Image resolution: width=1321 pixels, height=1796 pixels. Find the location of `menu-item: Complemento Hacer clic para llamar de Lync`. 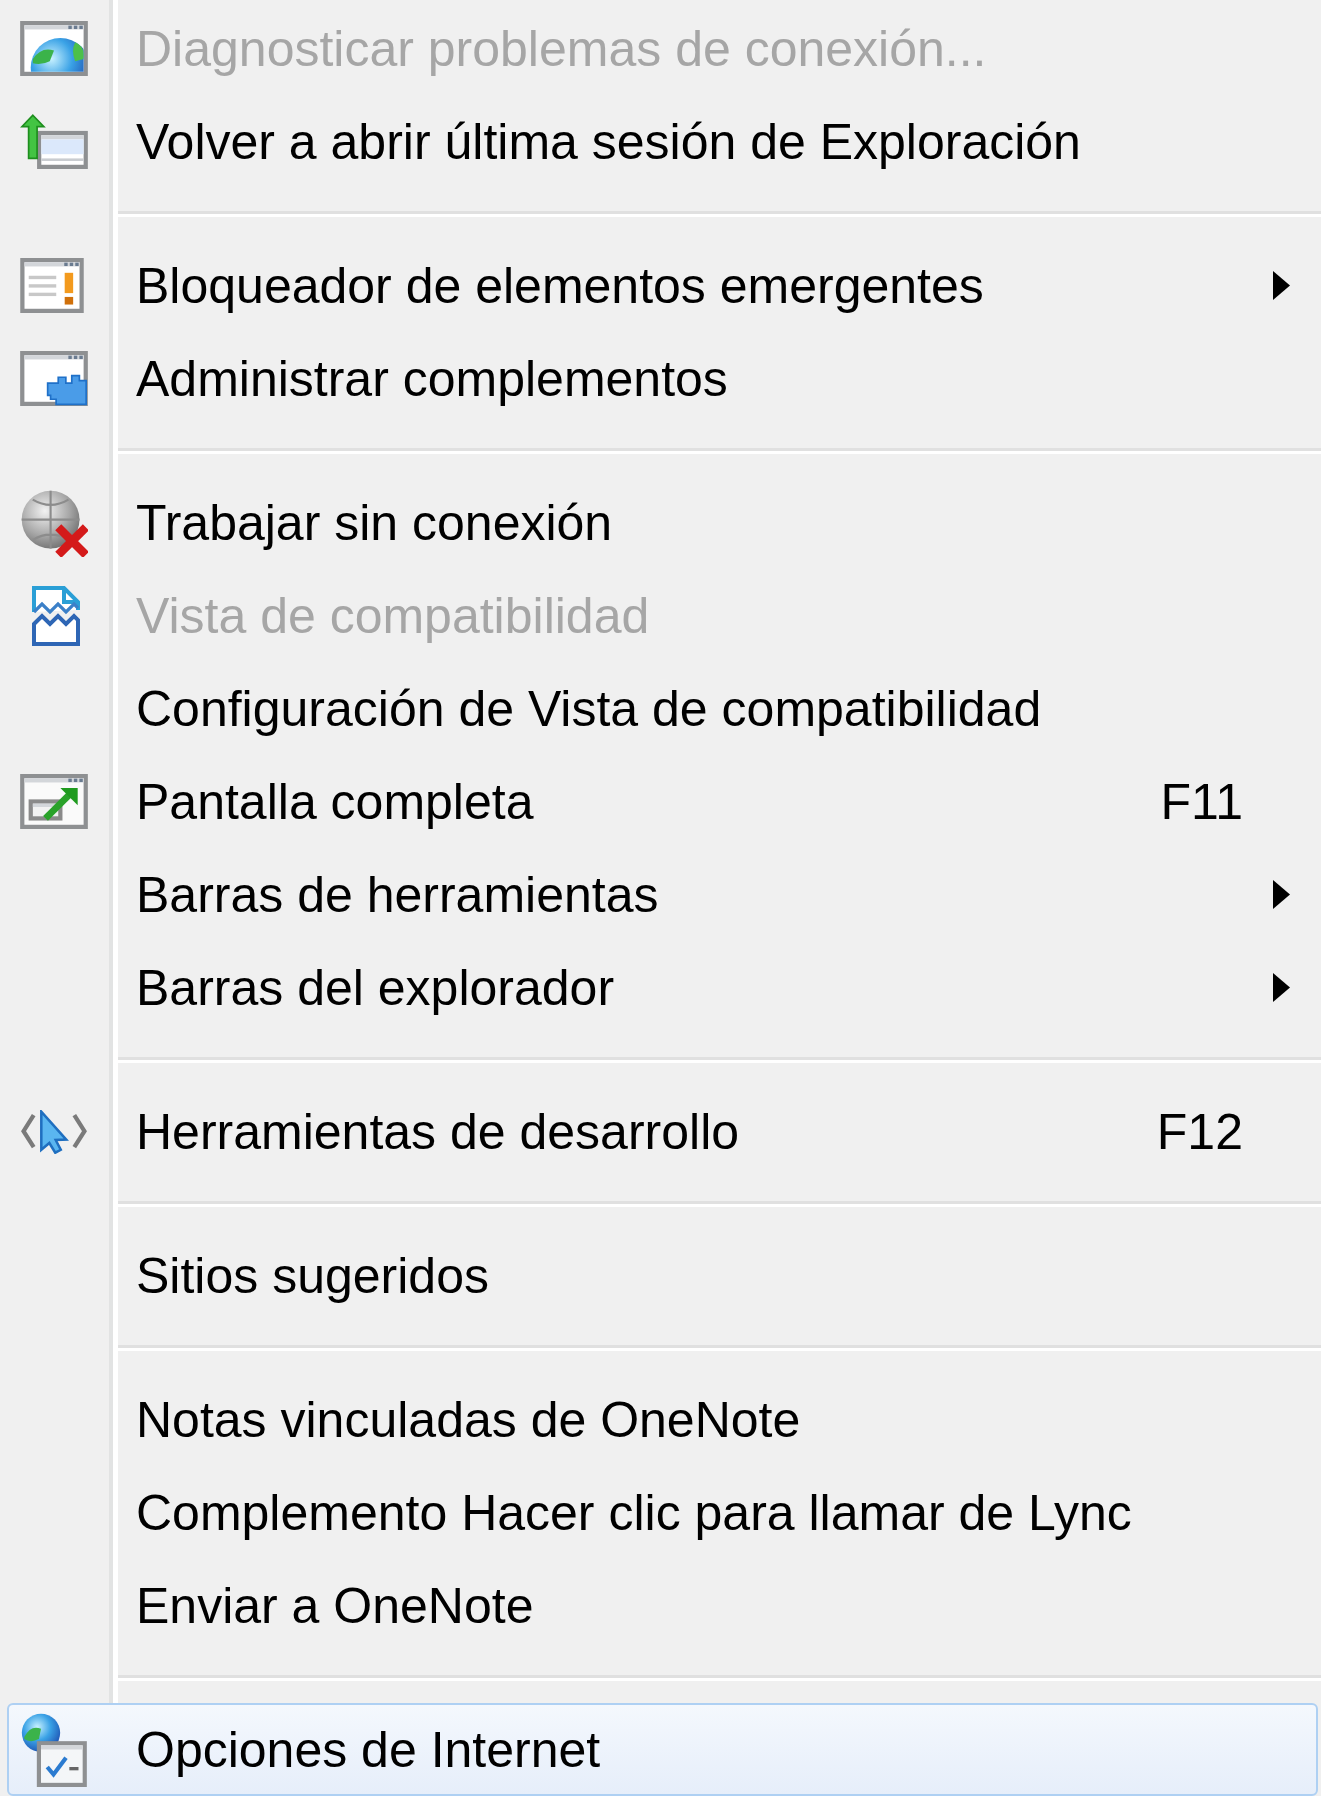

menu-item: Complemento Hacer clic para llamar de Lync is located at coordinates (662, 1512).